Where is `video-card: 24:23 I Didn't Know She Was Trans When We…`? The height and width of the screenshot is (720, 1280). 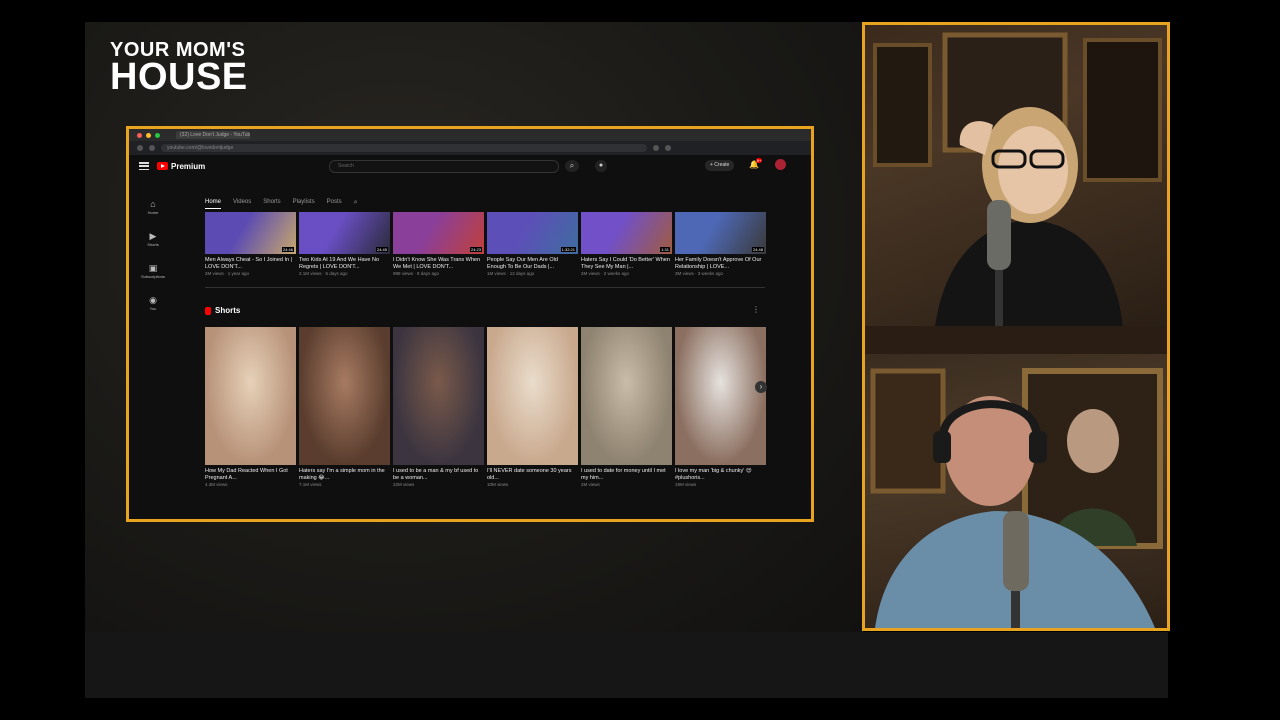 video-card: 24:23 I Didn't Know She Was Trans When We… is located at coordinates (438, 244).